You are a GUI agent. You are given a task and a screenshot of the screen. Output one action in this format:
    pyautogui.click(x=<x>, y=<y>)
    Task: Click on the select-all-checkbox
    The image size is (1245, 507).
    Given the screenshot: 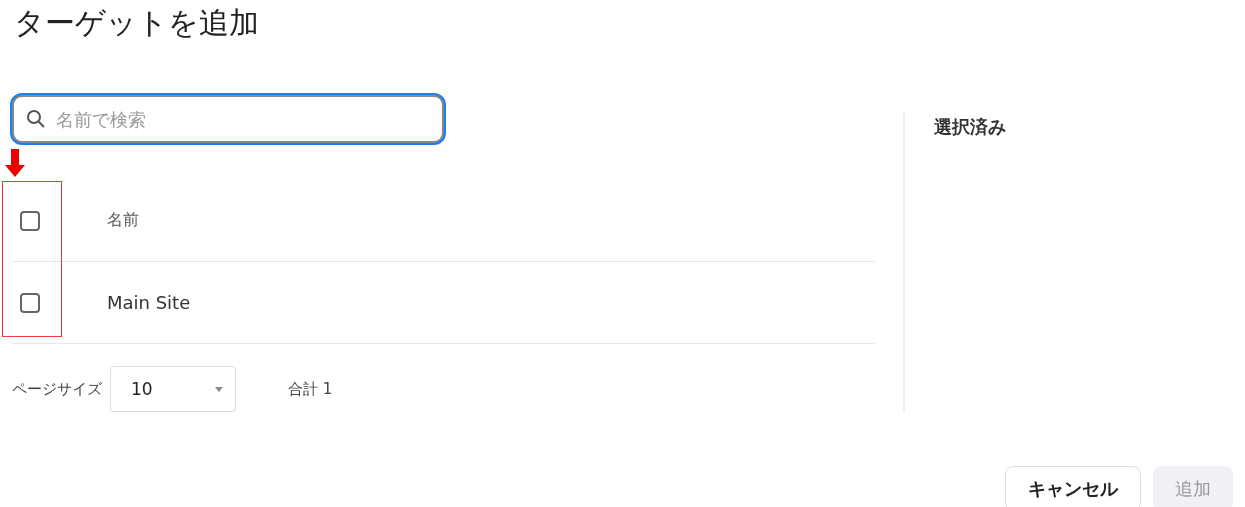 What is the action you would take?
    pyautogui.click(x=30, y=220)
    